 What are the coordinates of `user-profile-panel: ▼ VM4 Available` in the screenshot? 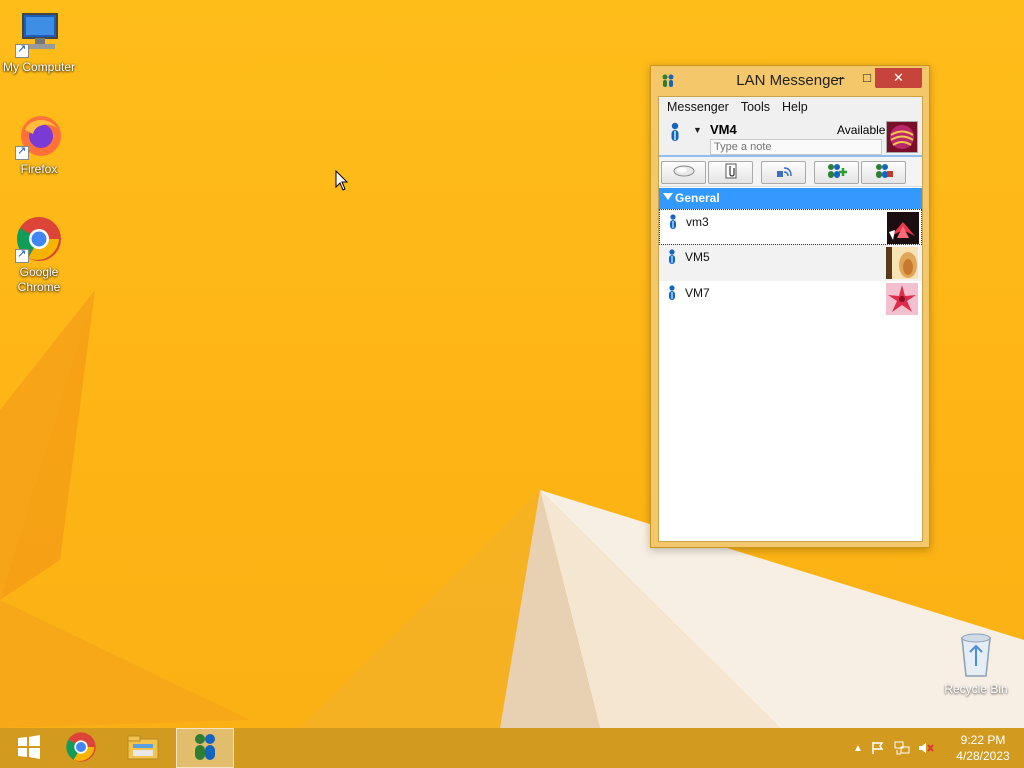 It's located at (790, 137).